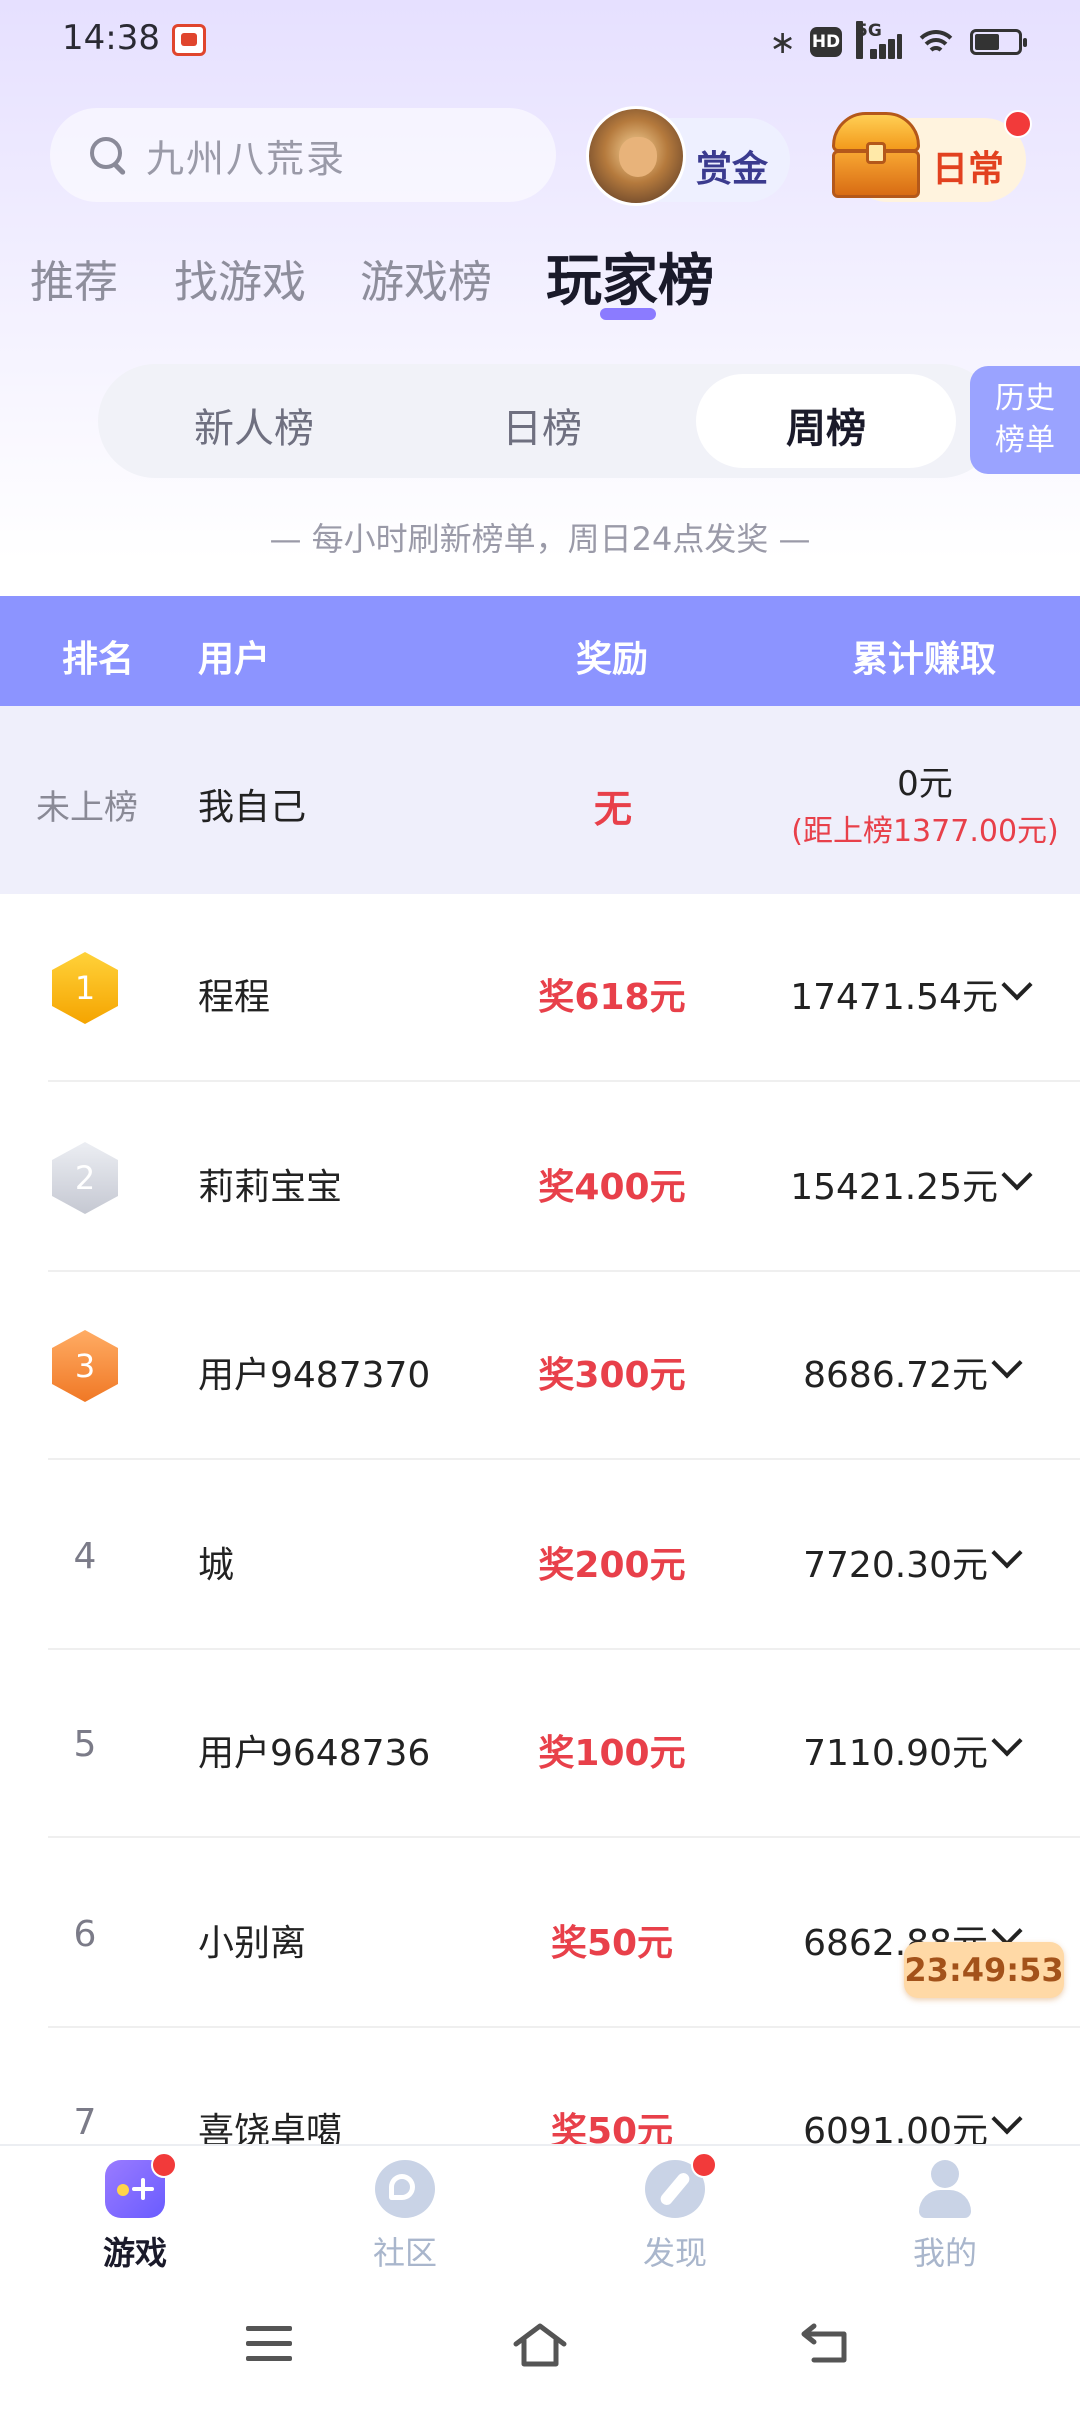 Image resolution: width=1080 pixels, height=2410 pixels. Describe the element at coordinates (984, 1970) in the screenshot. I see `countdown-timer-badge: 23:49:53` at that location.